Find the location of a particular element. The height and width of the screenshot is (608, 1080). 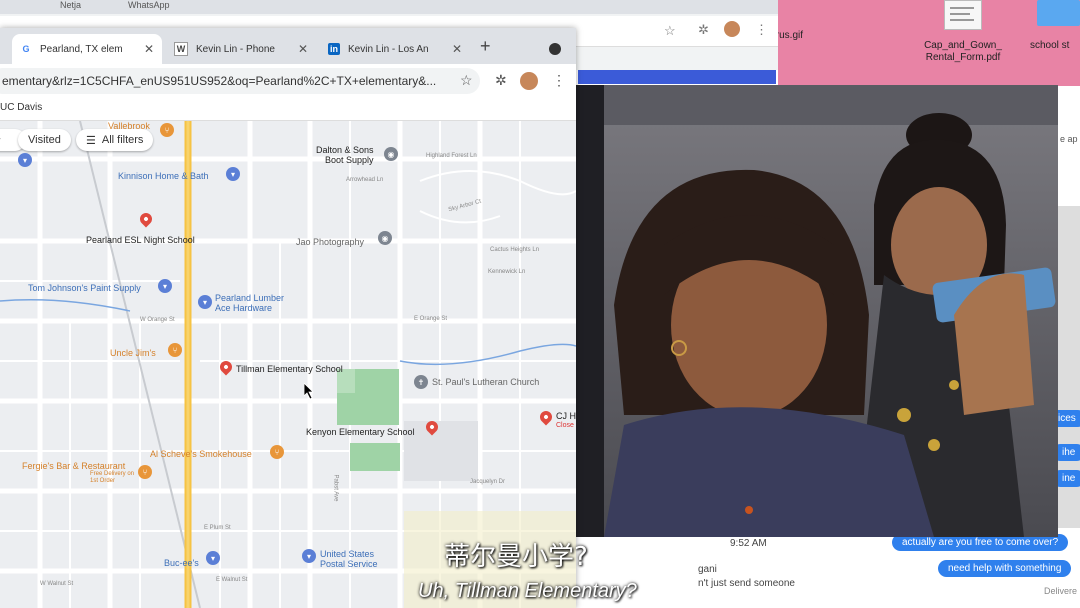

poi-label: Pearland Lumber Ace Hardware is located at coordinates (249, 303).